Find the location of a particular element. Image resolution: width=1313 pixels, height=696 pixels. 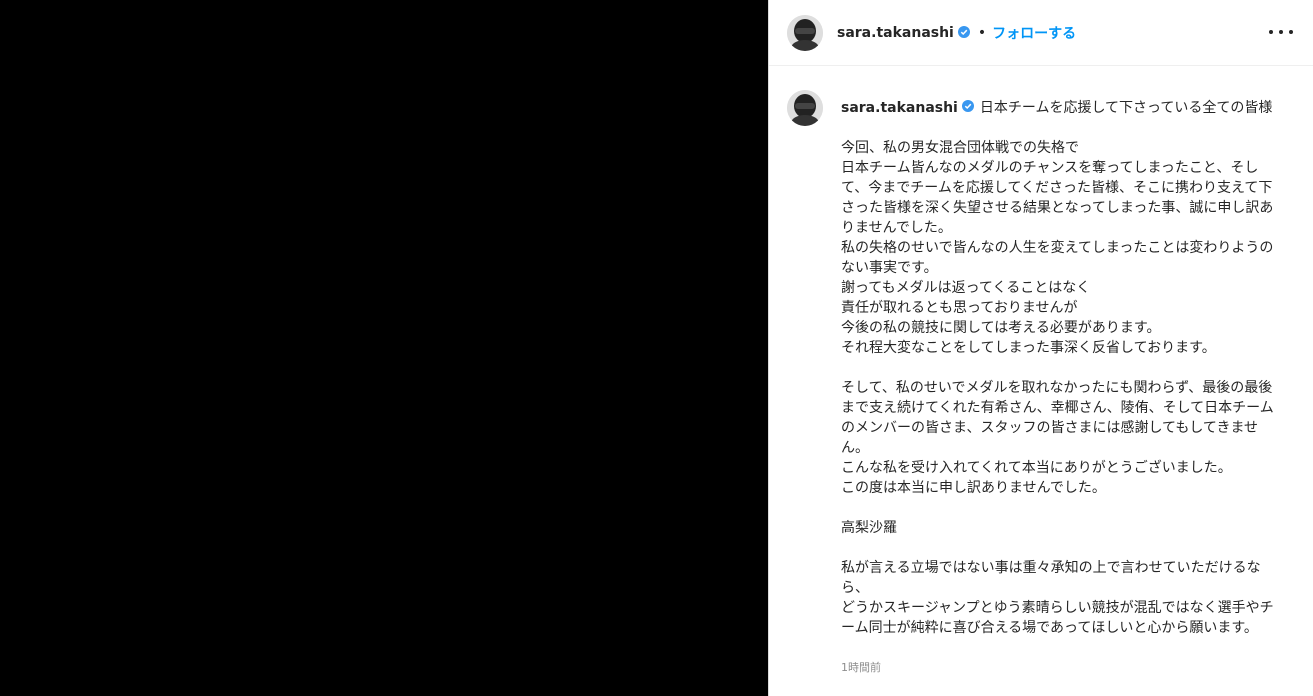

caption-head-line: sara.takanashi 日本チームを応援して下さっている全ての皆様 is located at coordinates (1068, 108).